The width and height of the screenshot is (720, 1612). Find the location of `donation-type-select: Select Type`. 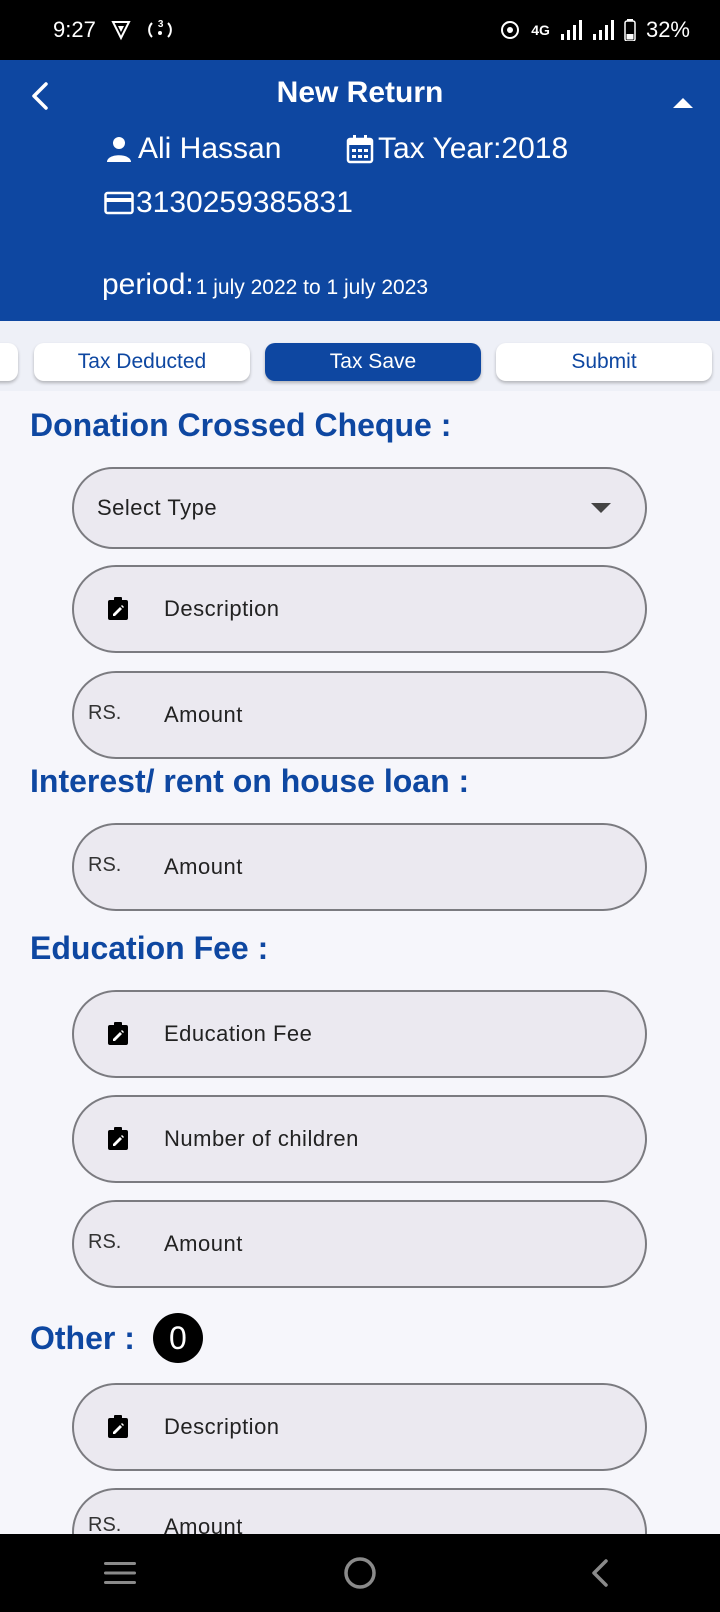

donation-type-select: Select Type is located at coordinates (359, 508).